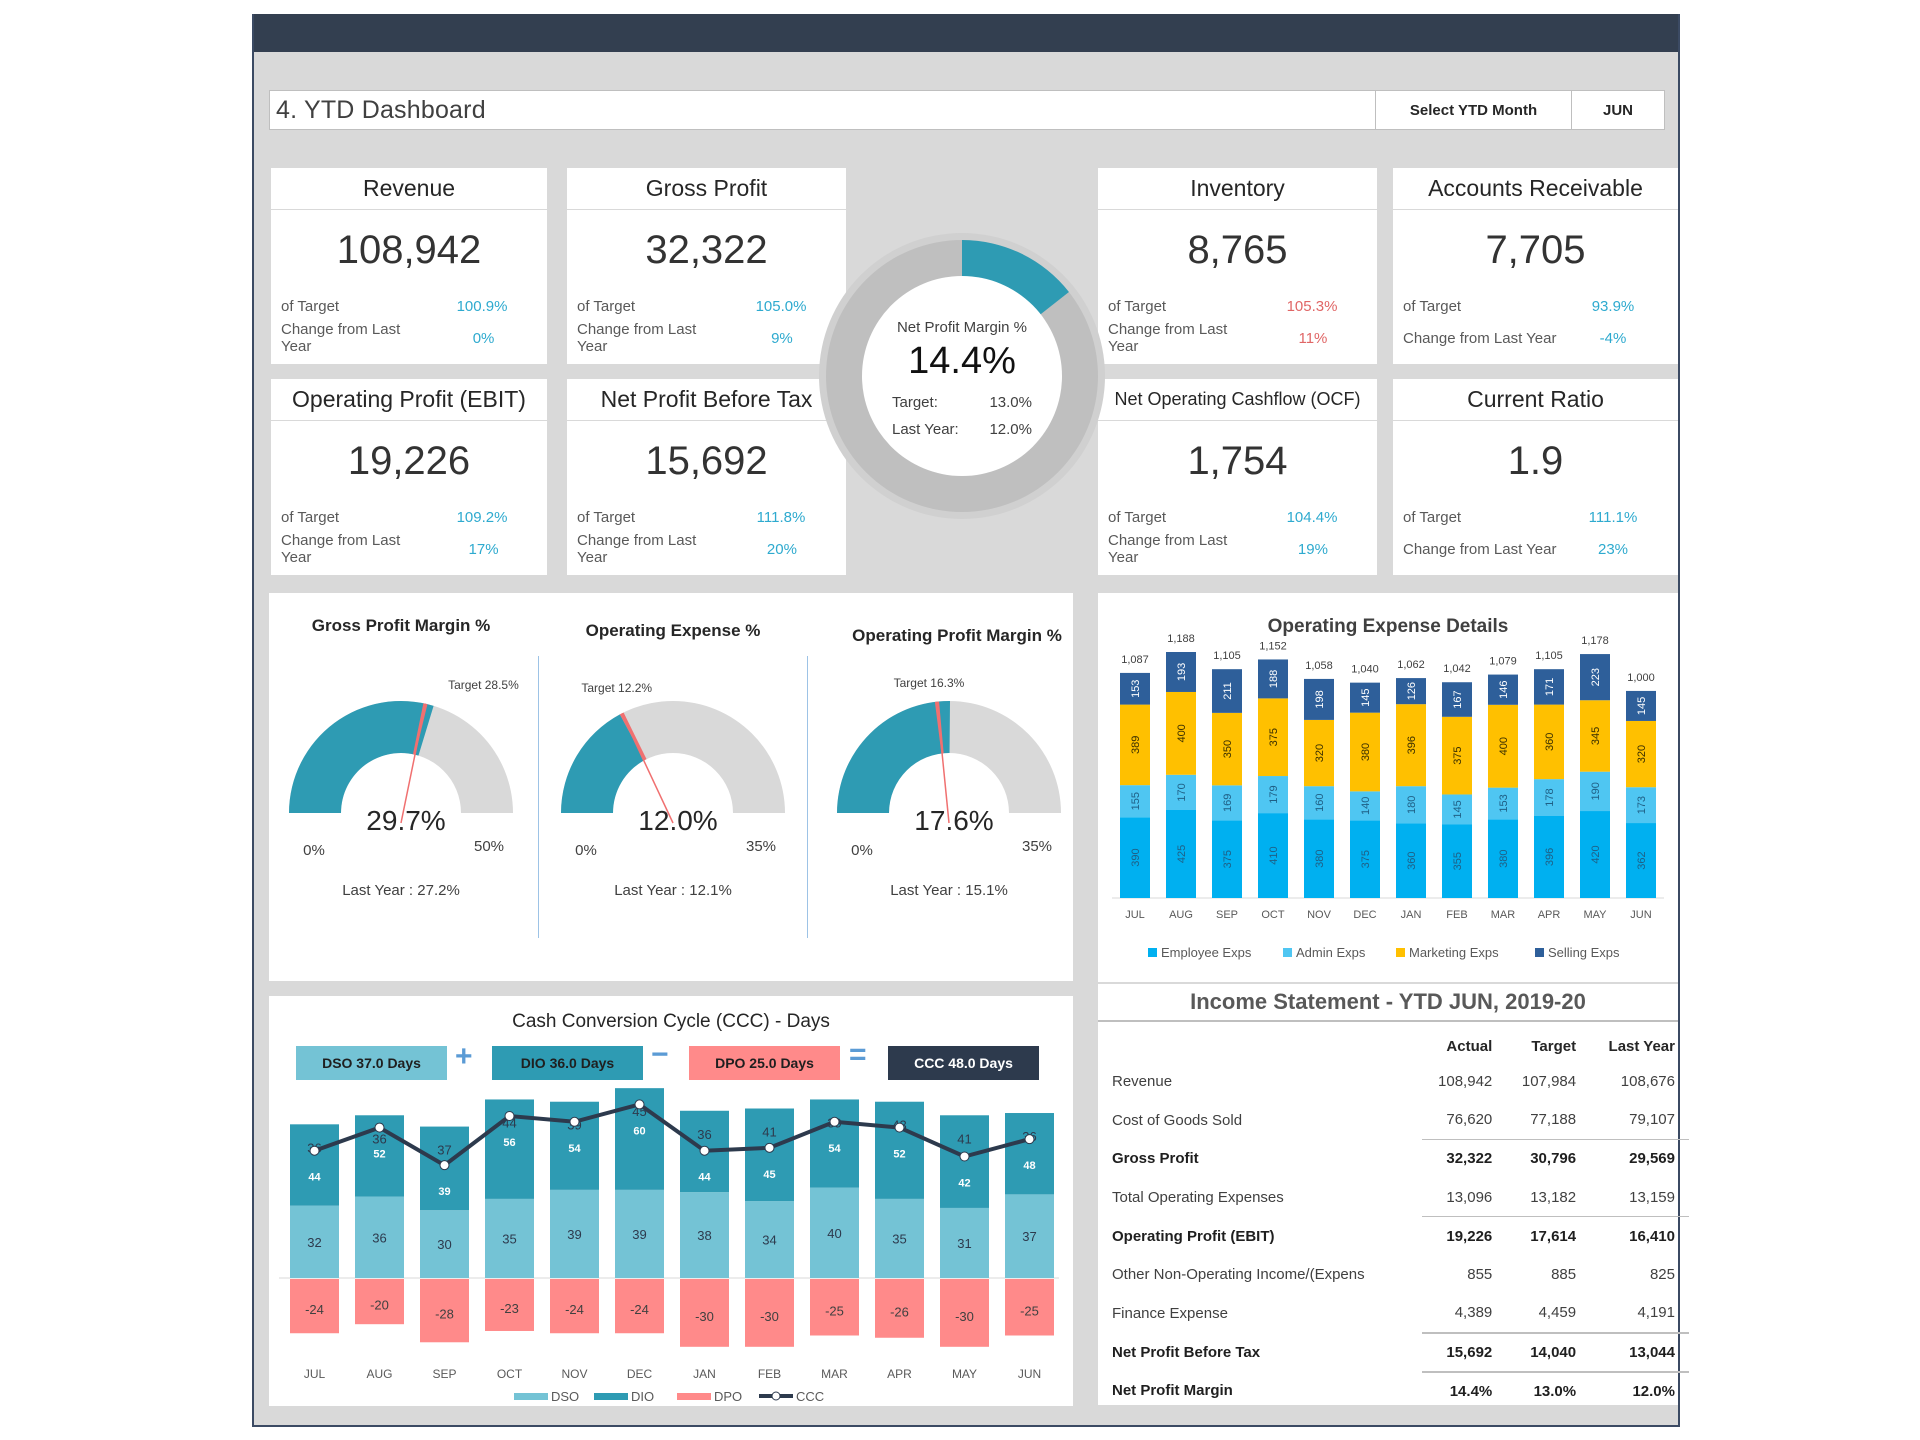  I want to click on data-label: 190, so click(1596, 791).